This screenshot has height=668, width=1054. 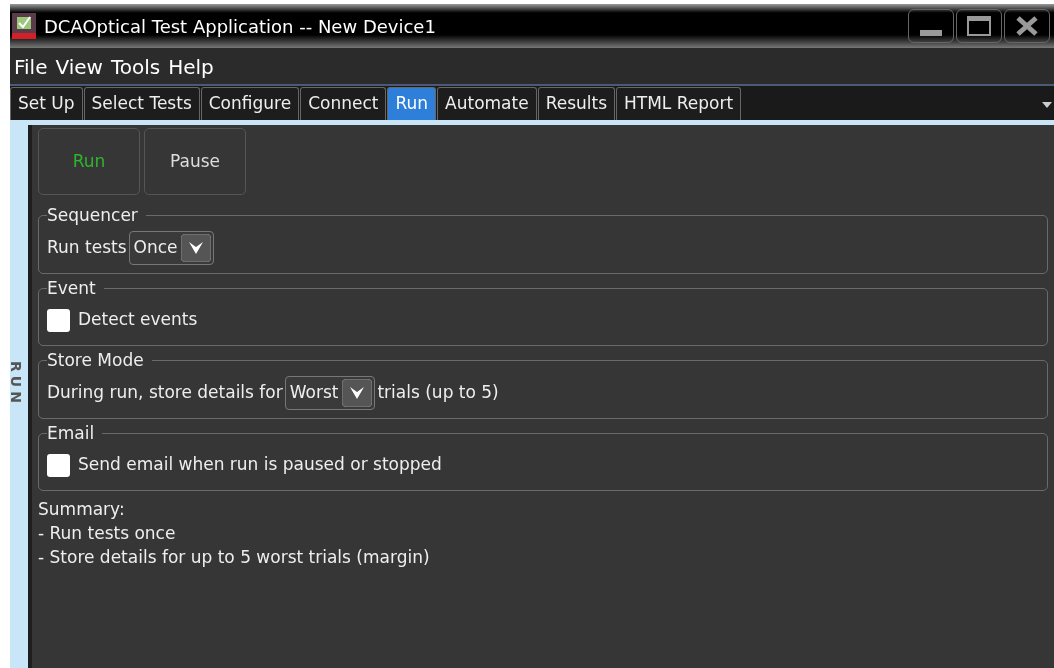 What do you see at coordinates (82, 509) in the screenshot?
I see `summary-line: Summary:` at bounding box center [82, 509].